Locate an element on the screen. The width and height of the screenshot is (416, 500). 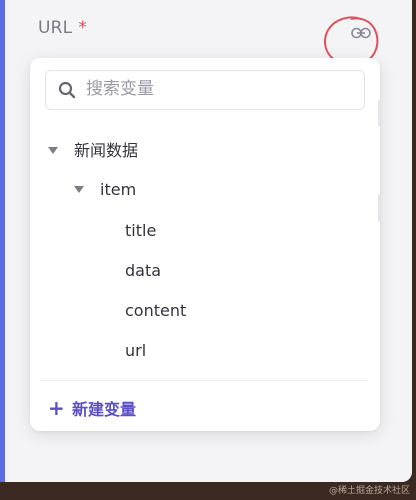
new-variable-button: + 新建变量 is located at coordinates (92, 408).